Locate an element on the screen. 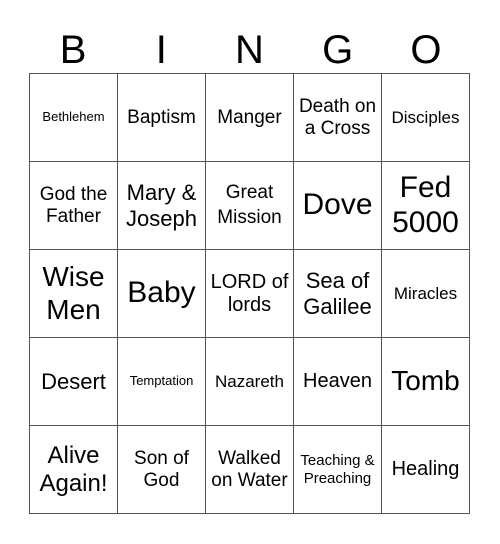  bingo-cell: Mary & Joseph is located at coordinates (162, 206).